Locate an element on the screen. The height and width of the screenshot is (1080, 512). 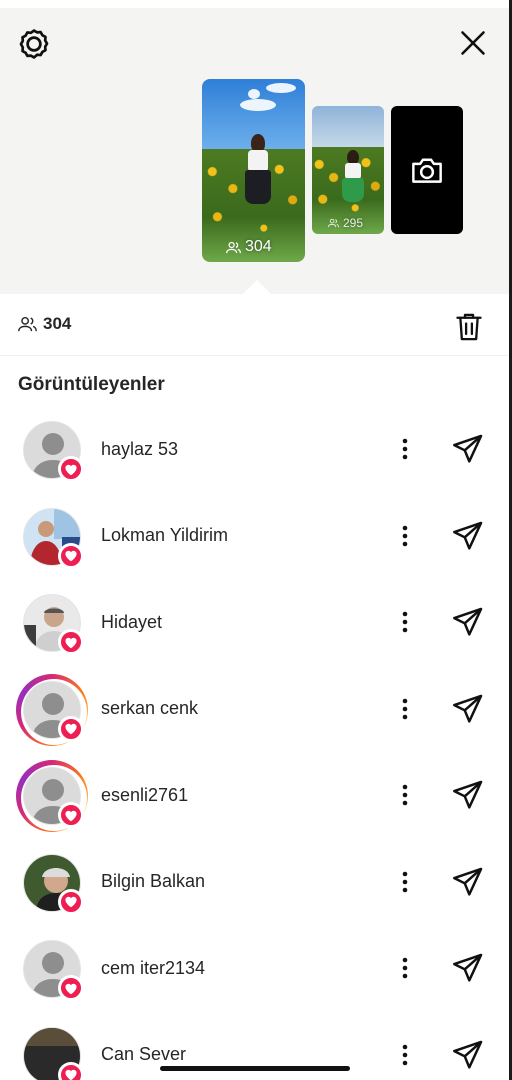
trash-icon is located at coordinates (469, 327).